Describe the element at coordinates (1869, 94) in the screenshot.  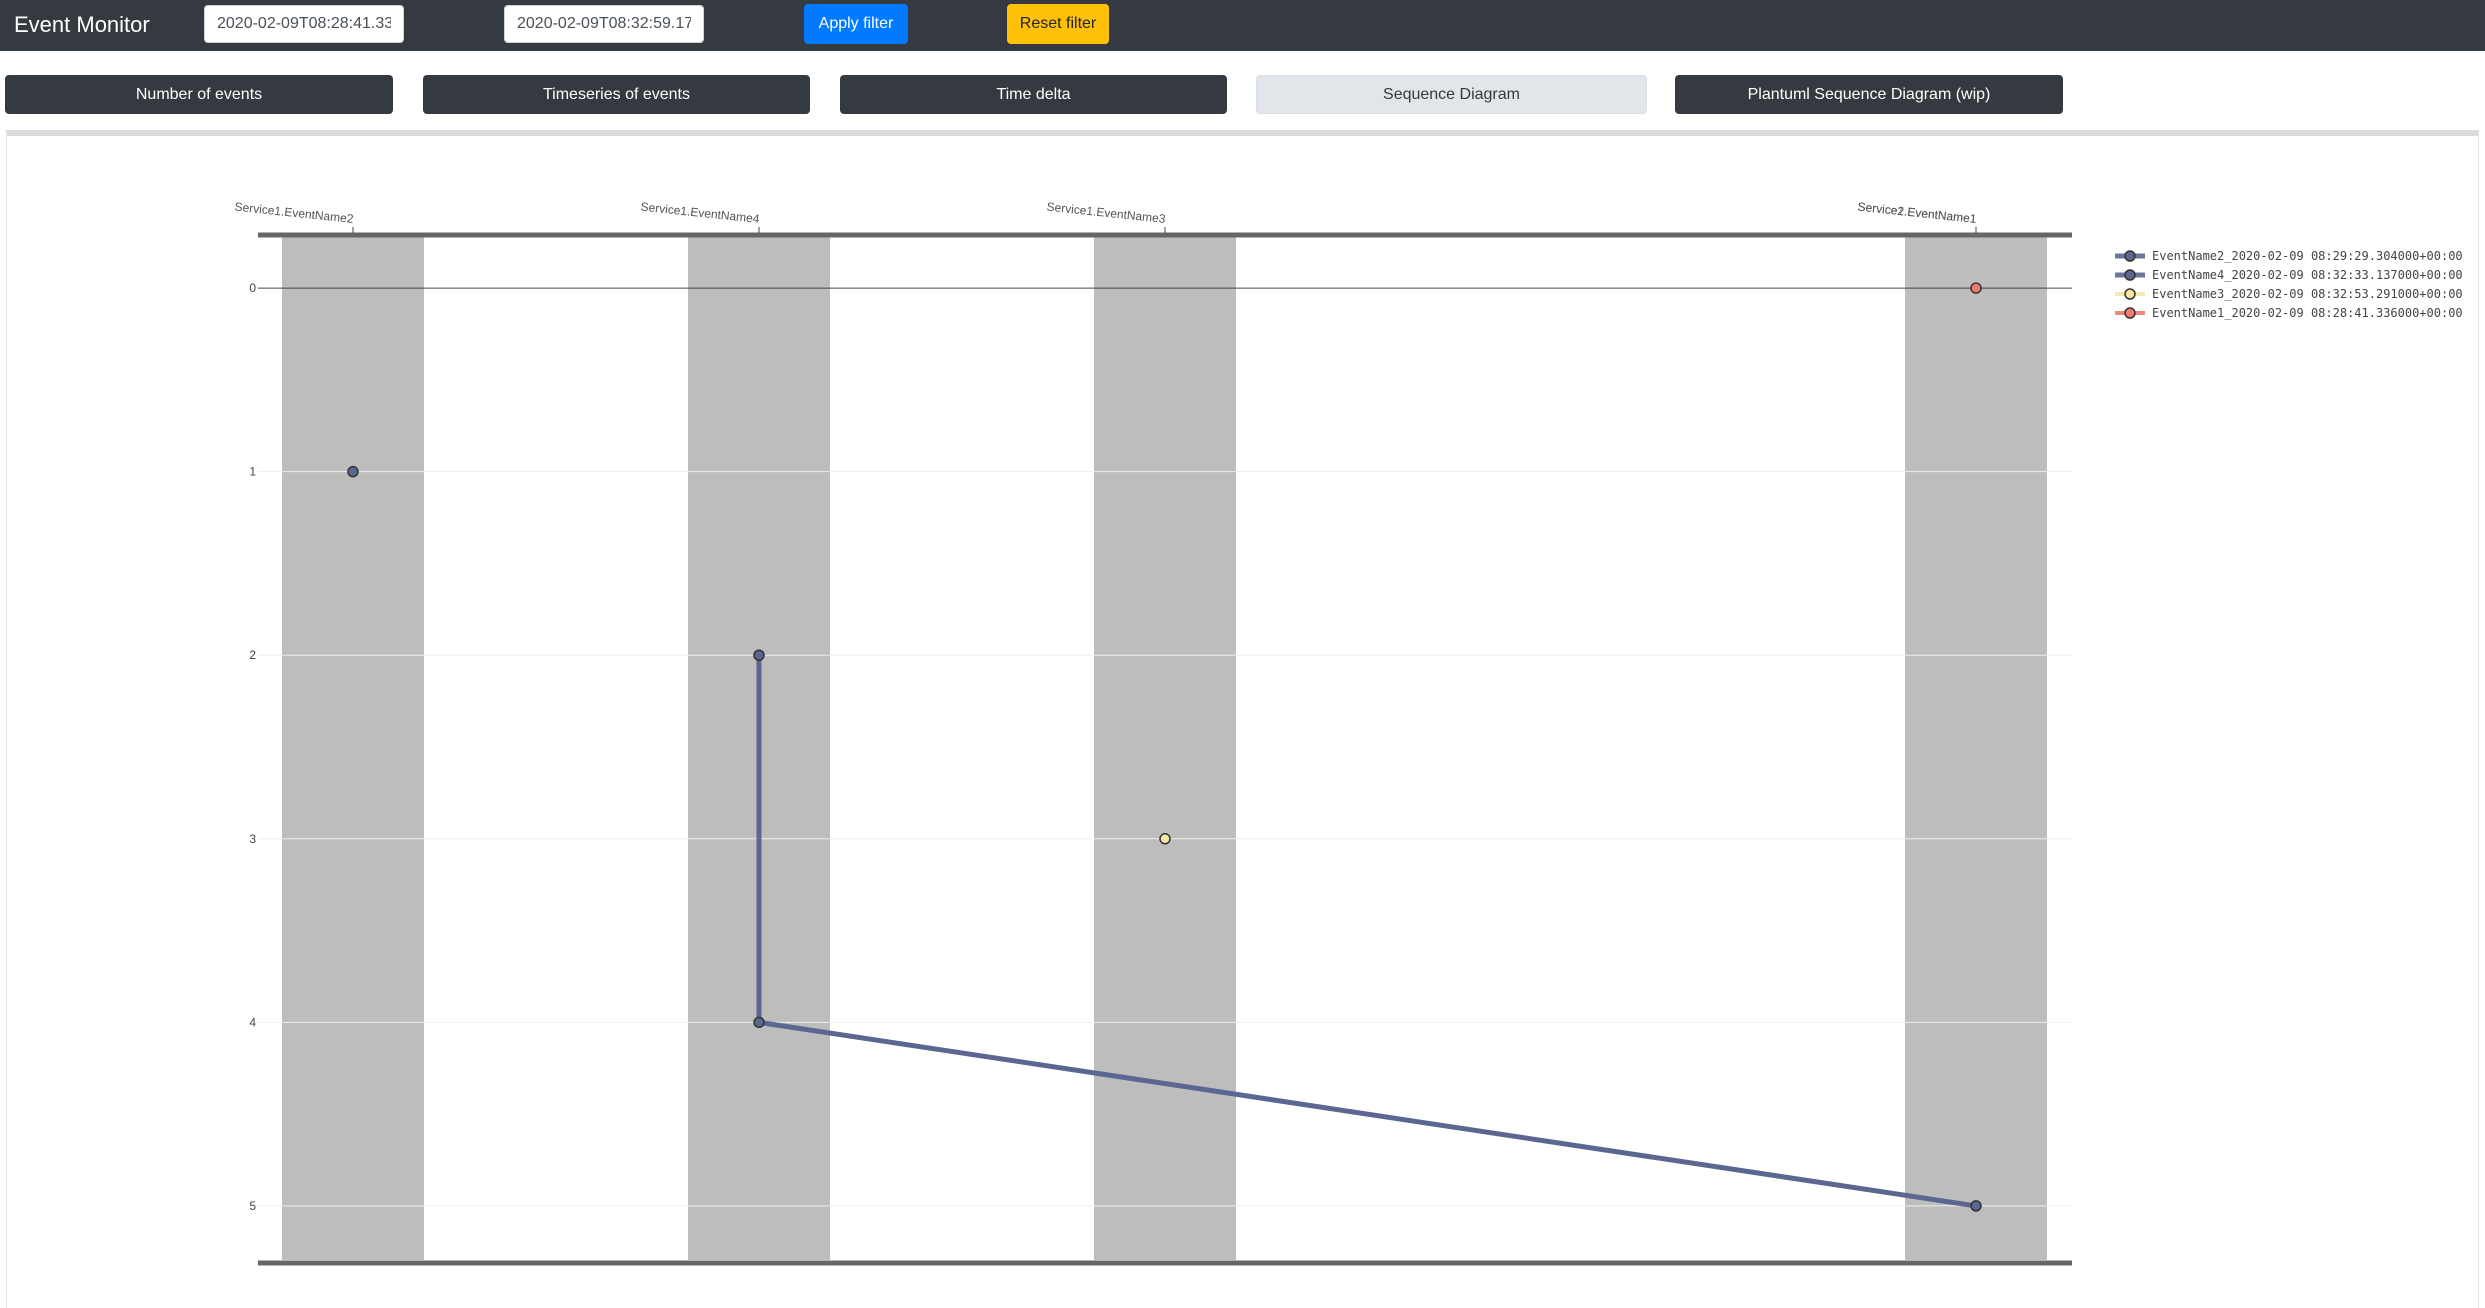
I see `tab-plantuml-sequence-diagram: Plantuml Sequence Diagram (wip)` at that location.